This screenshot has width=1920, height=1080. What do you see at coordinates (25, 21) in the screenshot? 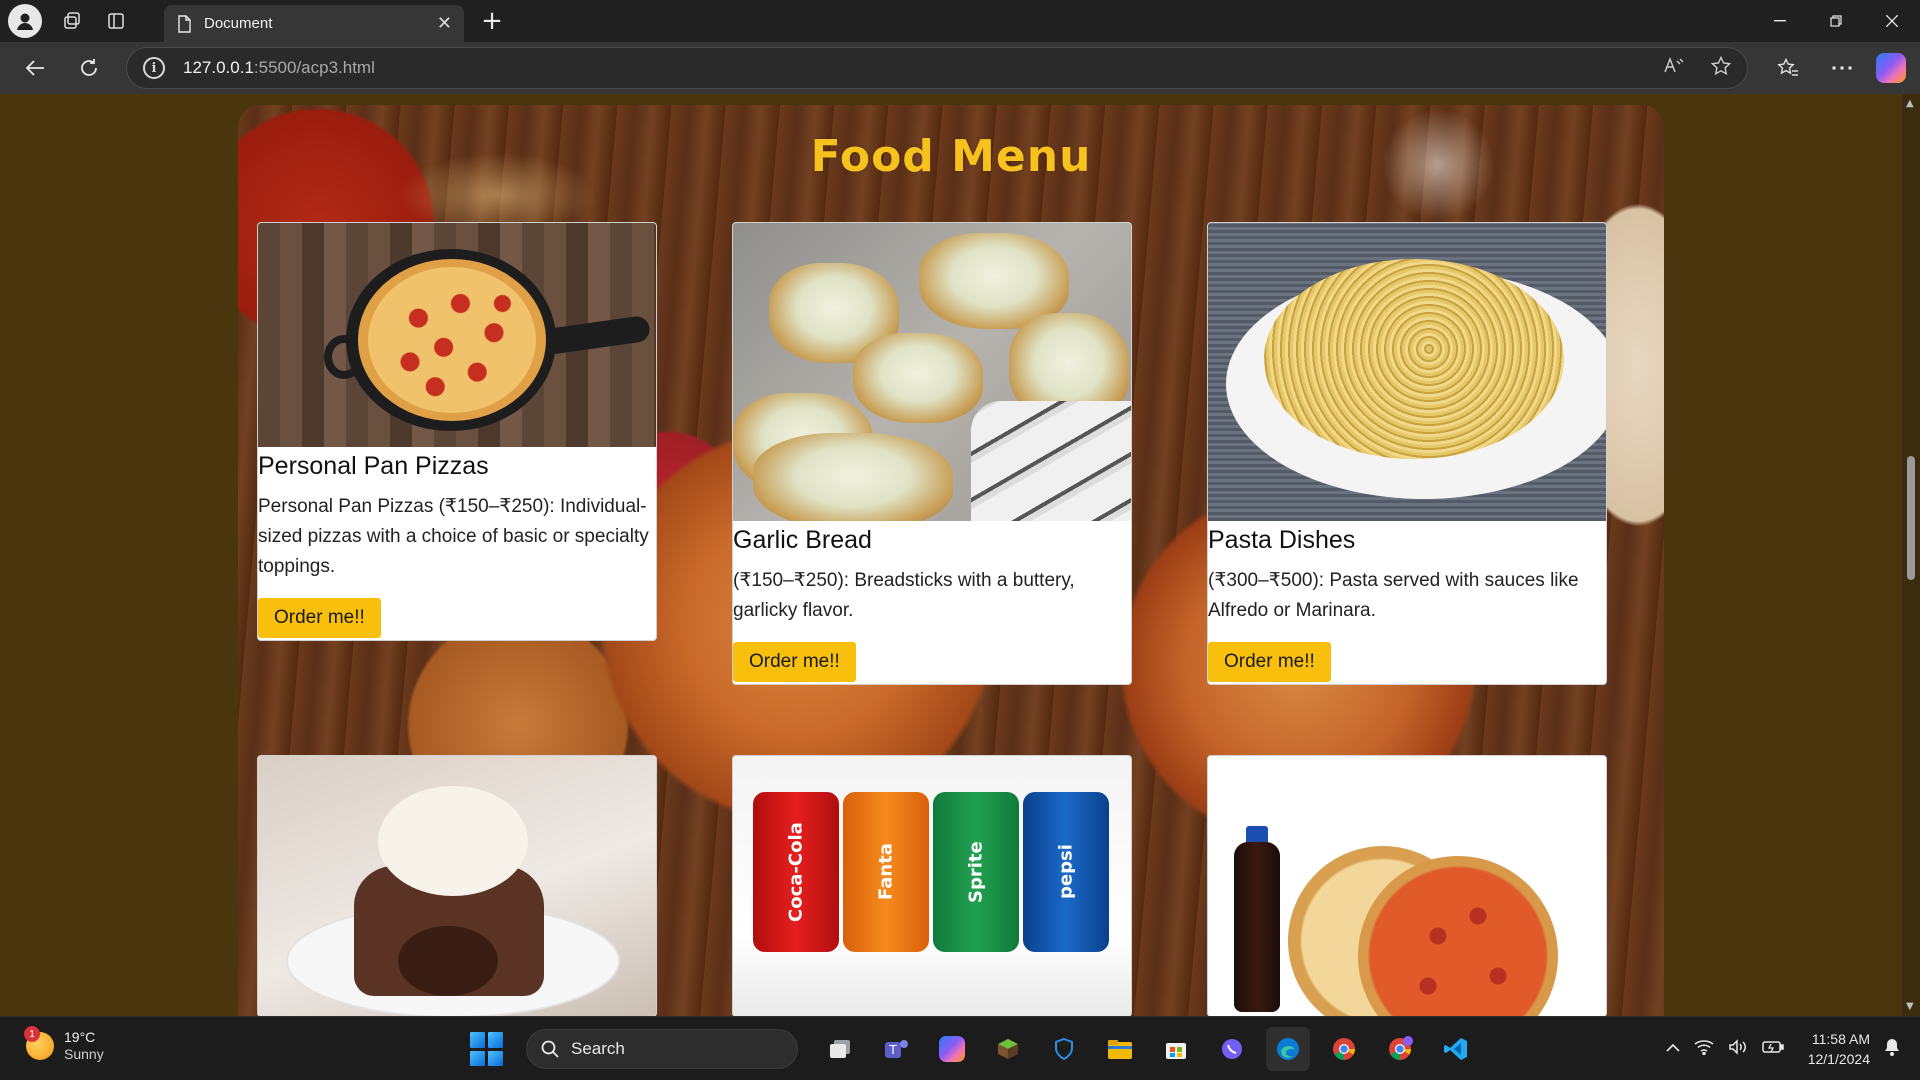
I see `profile-avatar-icon` at bounding box center [25, 21].